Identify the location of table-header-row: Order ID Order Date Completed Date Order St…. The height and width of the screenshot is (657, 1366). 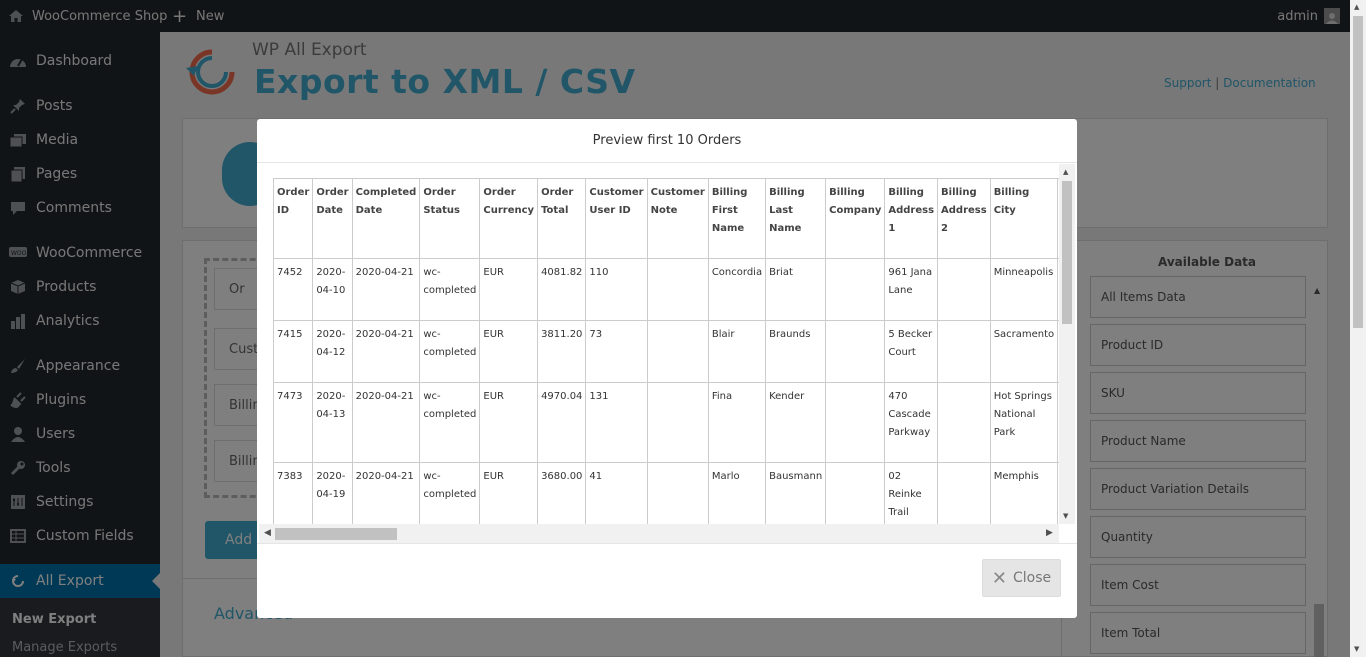
(666, 218).